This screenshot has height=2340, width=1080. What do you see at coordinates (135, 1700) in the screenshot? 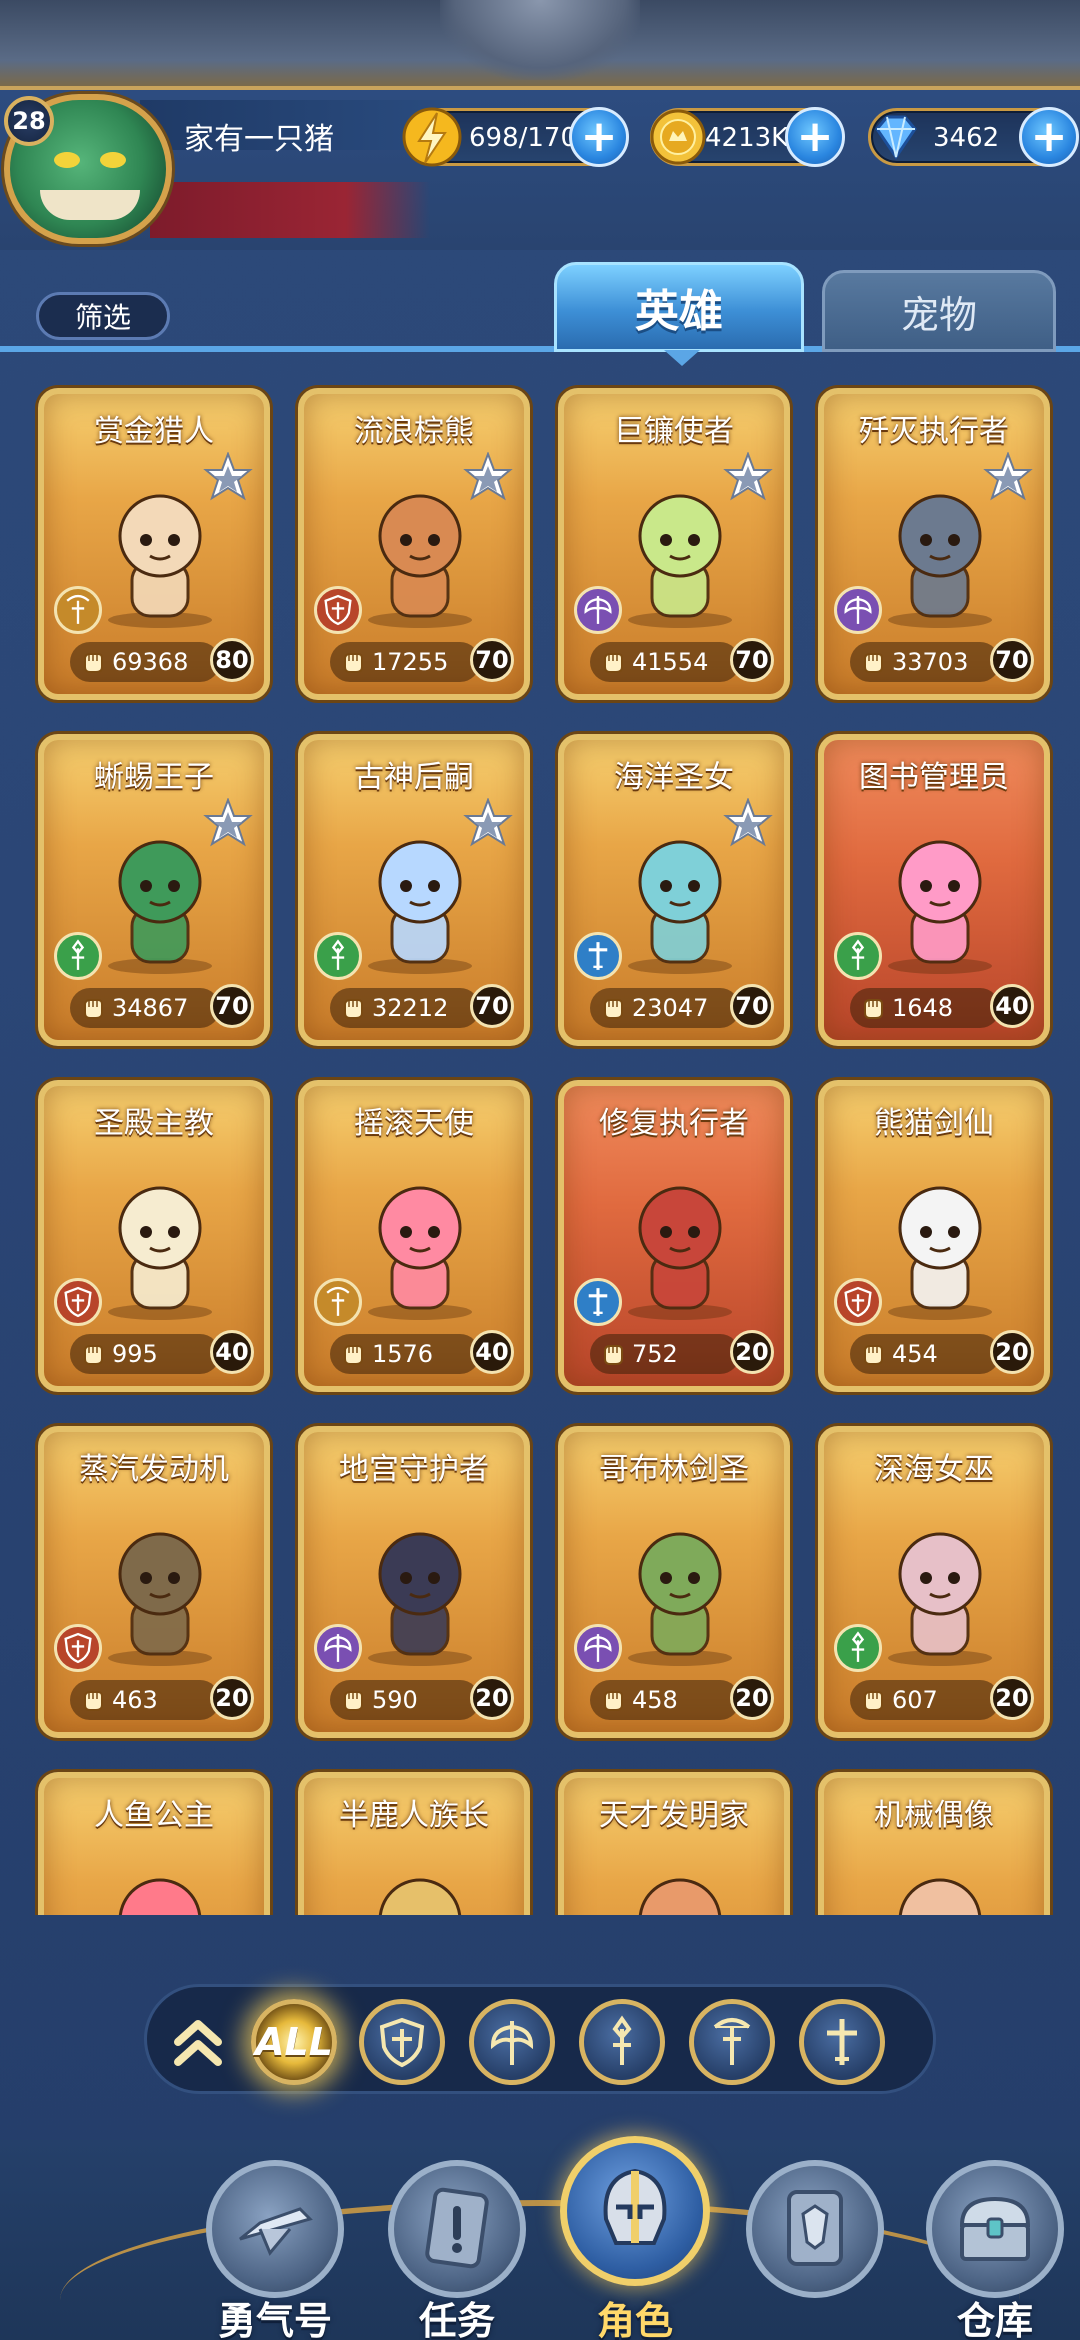
I see `hero-power-value: 463` at bounding box center [135, 1700].